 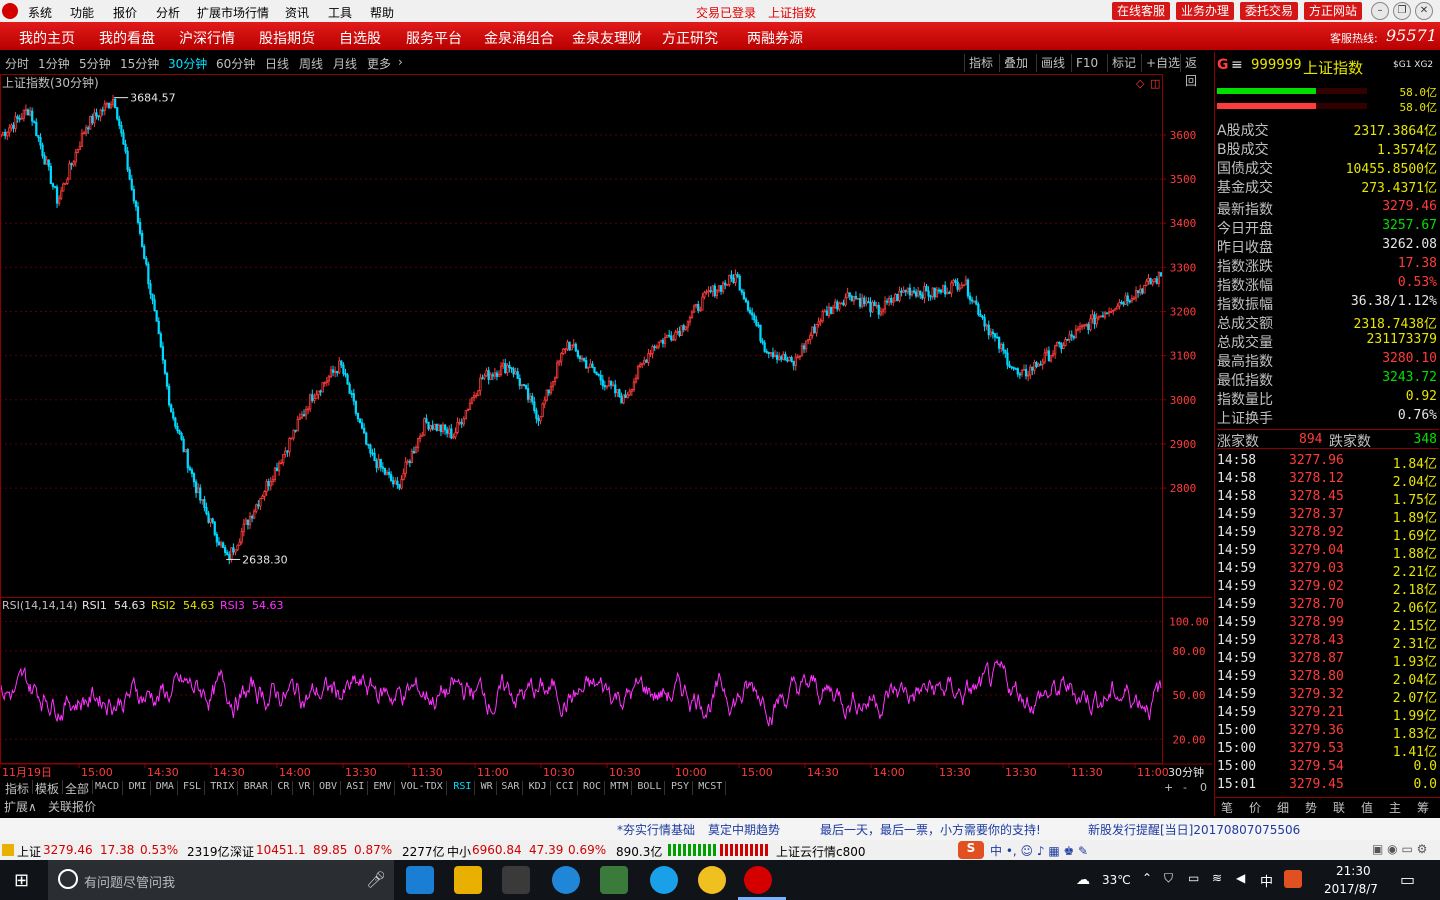 What do you see at coordinates (690, 38) in the screenshot?
I see `nav-research: 方正研究` at bounding box center [690, 38].